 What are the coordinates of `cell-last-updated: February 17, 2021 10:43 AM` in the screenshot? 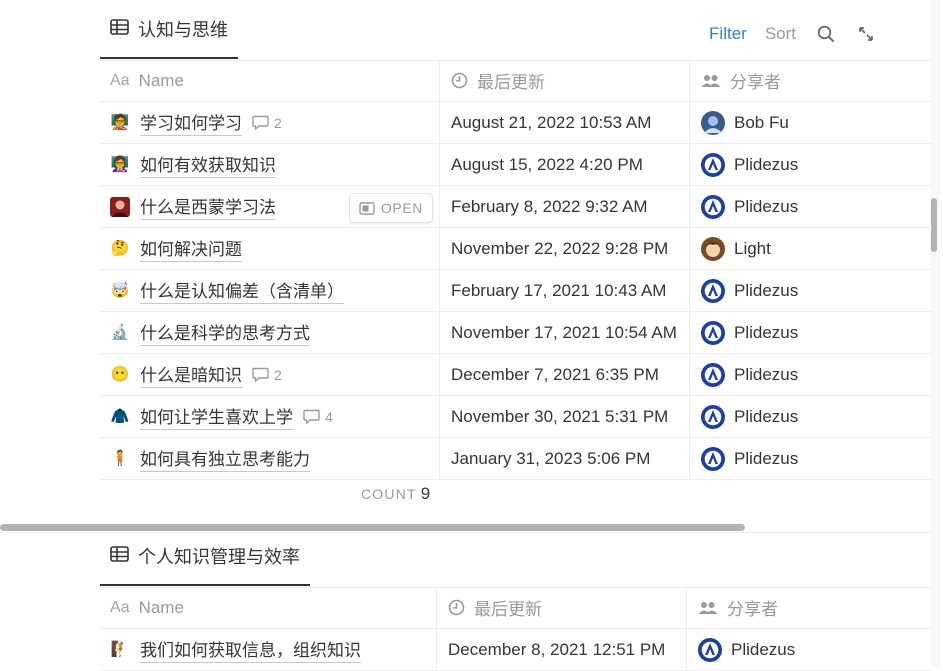 It's located at (565, 290).